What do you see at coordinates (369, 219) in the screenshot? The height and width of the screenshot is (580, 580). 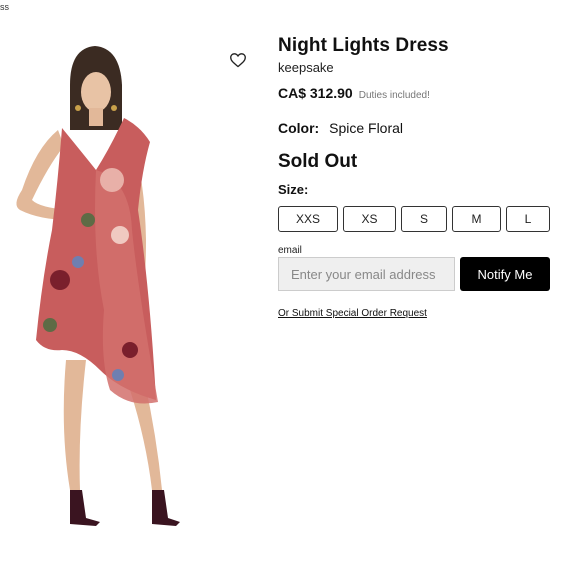 I see `size-button-xs: XS` at bounding box center [369, 219].